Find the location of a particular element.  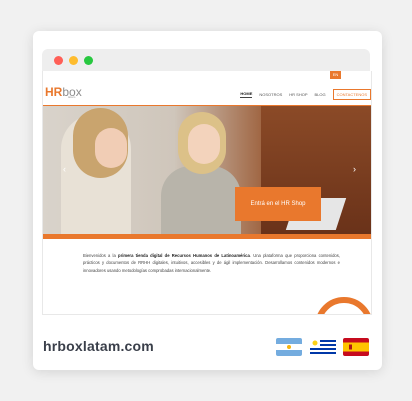

nav-item-home: HOME is located at coordinates (246, 94).